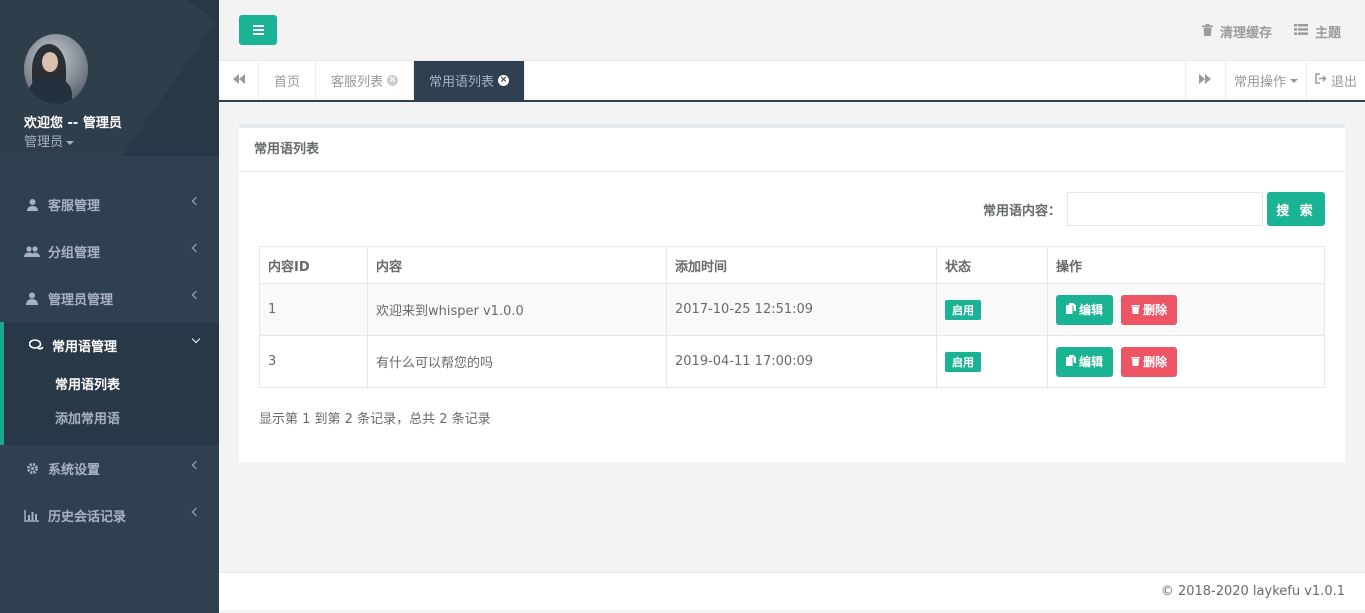 Image resolution: width=1365 pixels, height=613 pixels. I want to click on logout-button: 退出, so click(1335, 80).